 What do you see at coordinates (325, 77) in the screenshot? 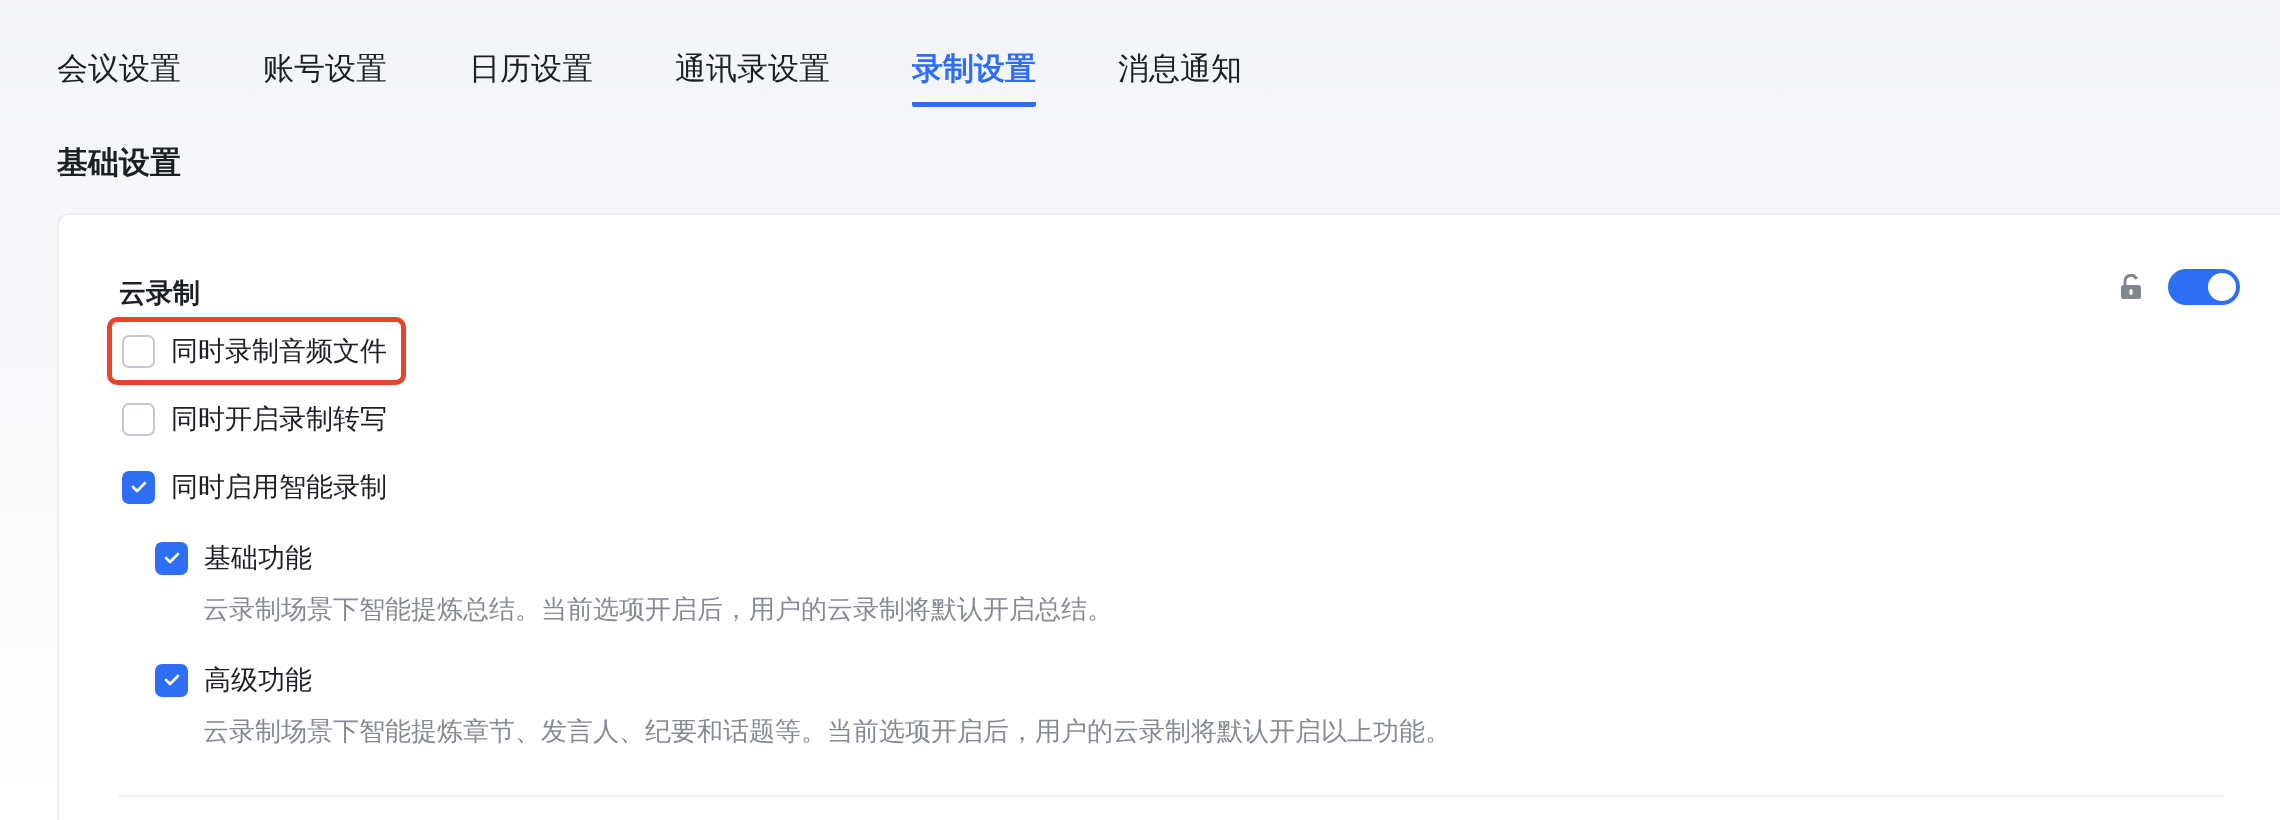
I see `settings-tab: 账号设置` at bounding box center [325, 77].